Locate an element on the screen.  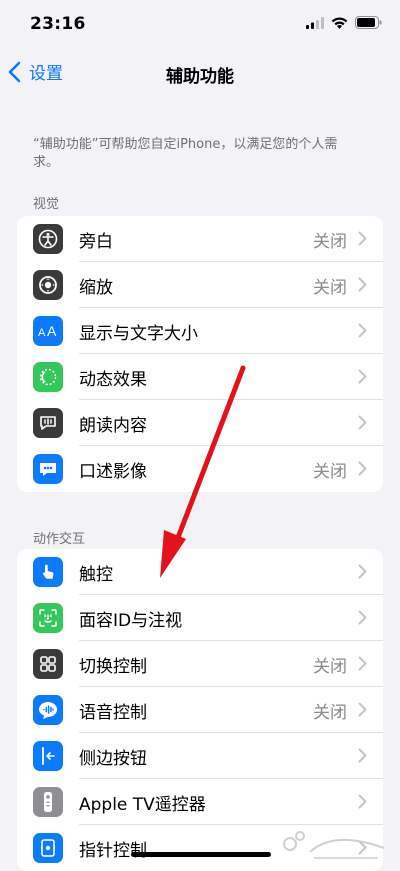
intro-text: “辅助功能”可帮助您自定iPhone，以满足您的个人需求。 is located at coordinates (185, 153).